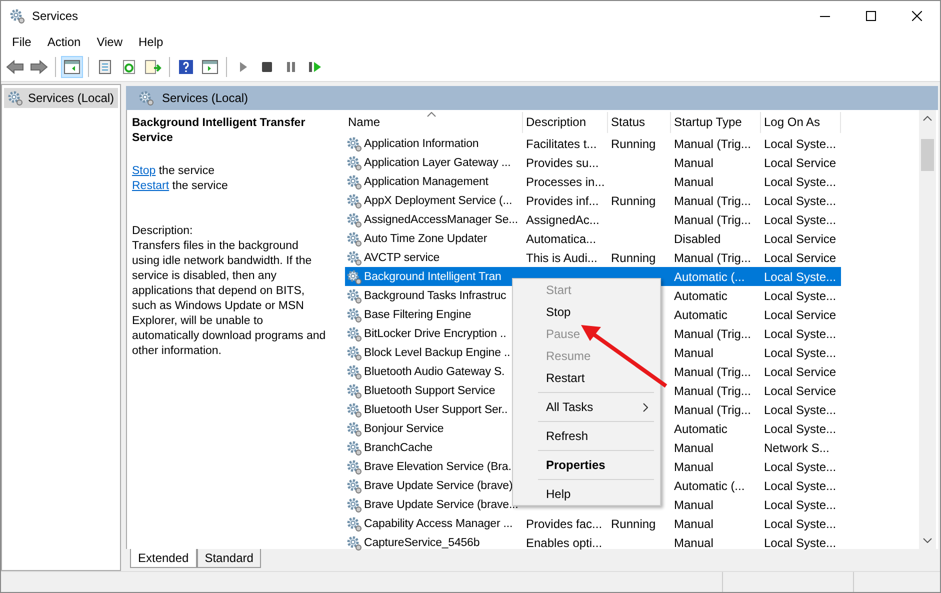 This screenshot has width=941, height=593. I want to click on table-cell: CaptureService_5456b, so click(422, 542).